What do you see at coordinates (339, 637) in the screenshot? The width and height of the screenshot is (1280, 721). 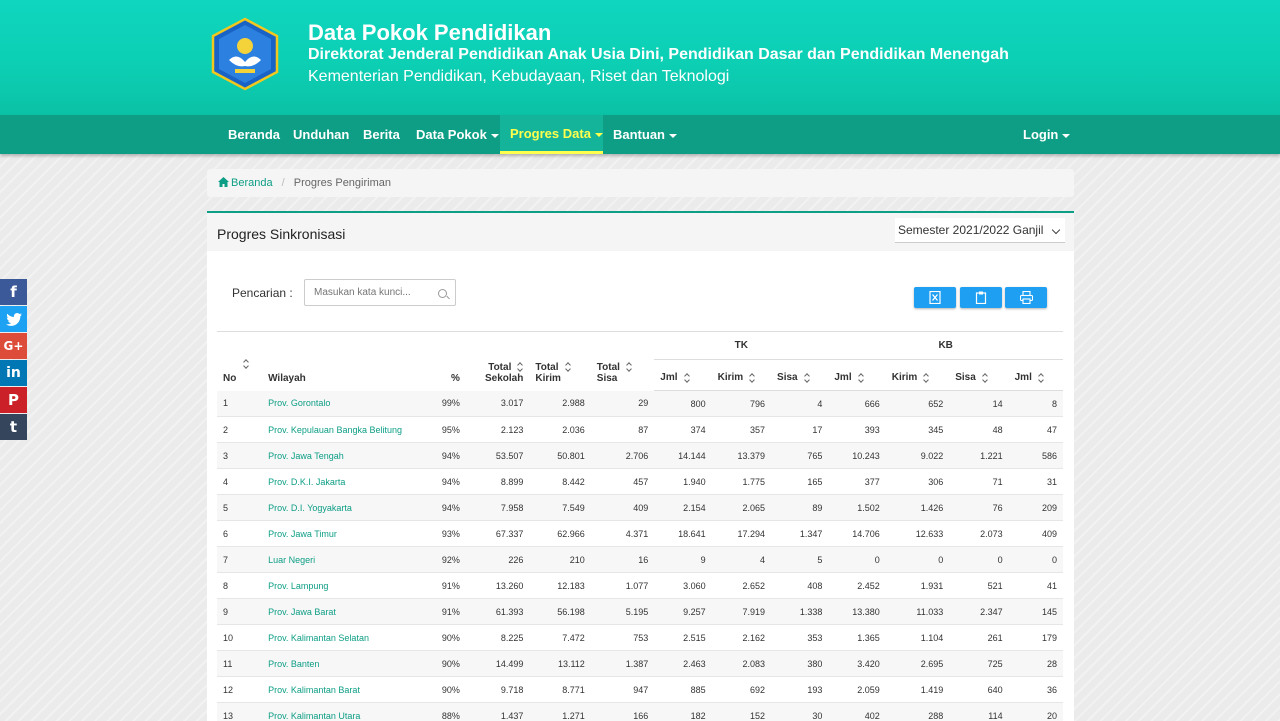 I see `cell-wilayah: Prov. Kalimantan Selatan` at bounding box center [339, 637].